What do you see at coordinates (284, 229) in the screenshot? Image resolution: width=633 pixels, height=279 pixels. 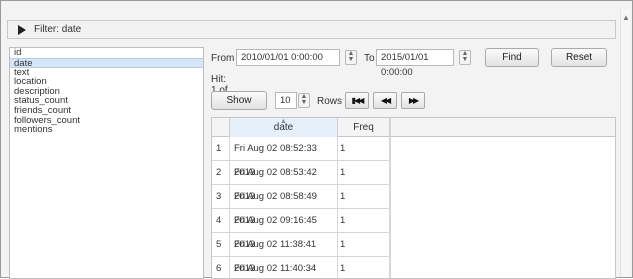 I see `date-cell: Fri Aug 02 09:16:45 2013` at bounding box center [284, 229].